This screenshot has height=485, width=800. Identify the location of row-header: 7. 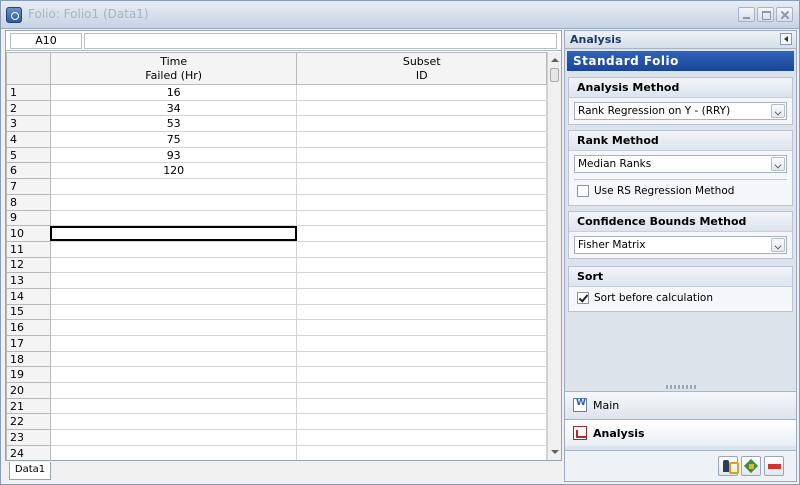
(28, 186).